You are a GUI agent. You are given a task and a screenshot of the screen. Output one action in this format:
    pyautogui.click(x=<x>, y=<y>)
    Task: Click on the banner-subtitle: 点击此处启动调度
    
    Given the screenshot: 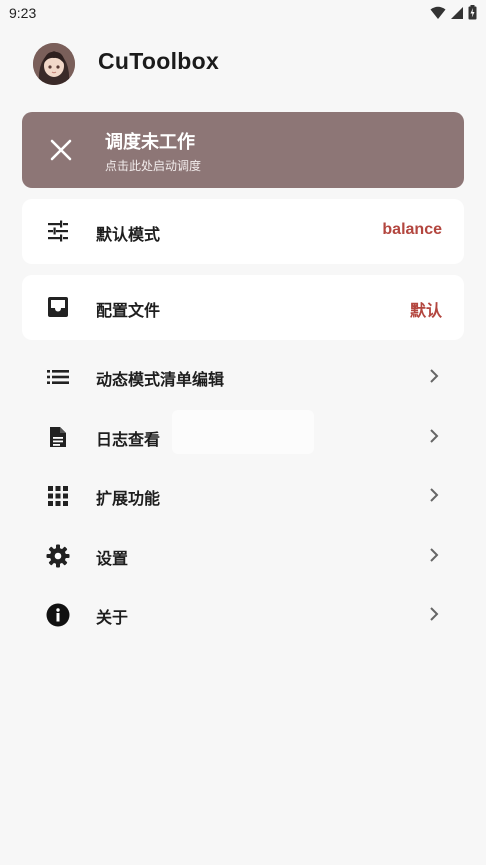 What is the action you would take?
    pyautogui.click(x=153, y=166)
    